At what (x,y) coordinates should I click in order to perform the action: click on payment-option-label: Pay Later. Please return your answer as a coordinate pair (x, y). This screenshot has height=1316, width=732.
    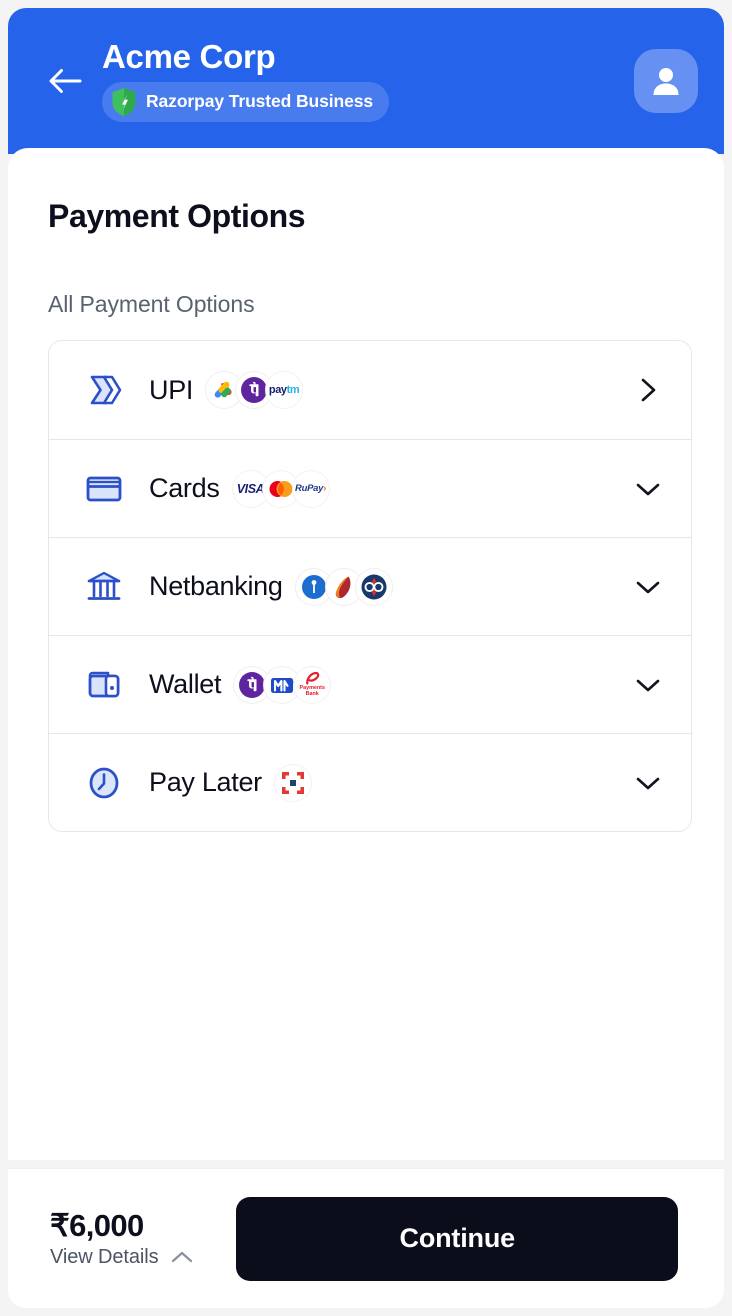
    Looking at the image, I should click on (205, 782).